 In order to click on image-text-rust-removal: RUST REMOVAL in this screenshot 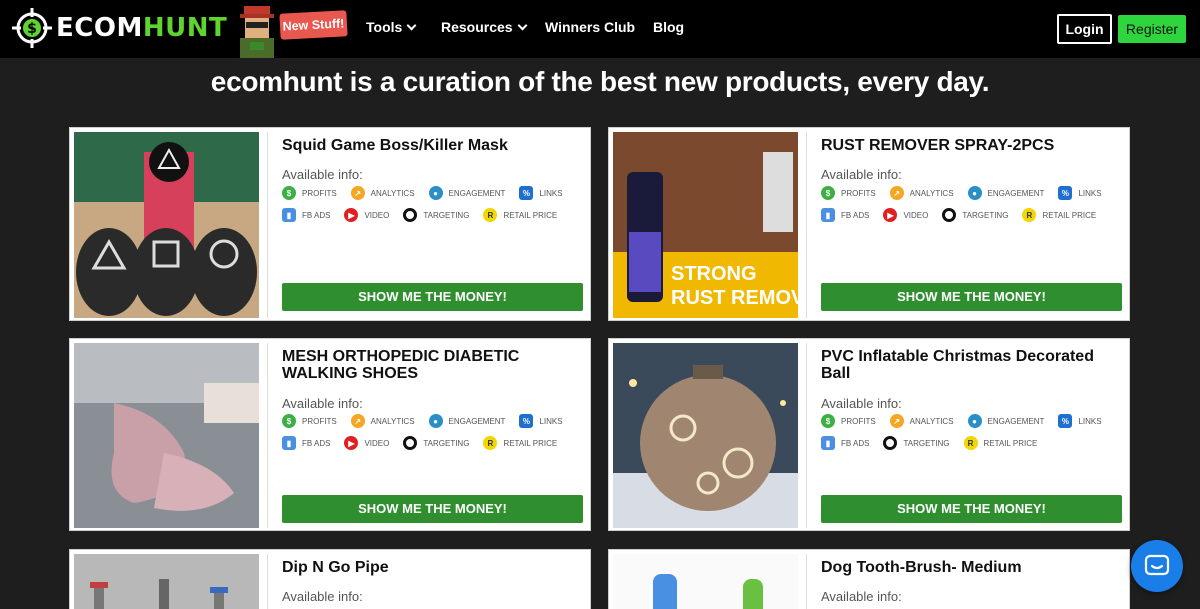, I will do `click(734, 298)`.